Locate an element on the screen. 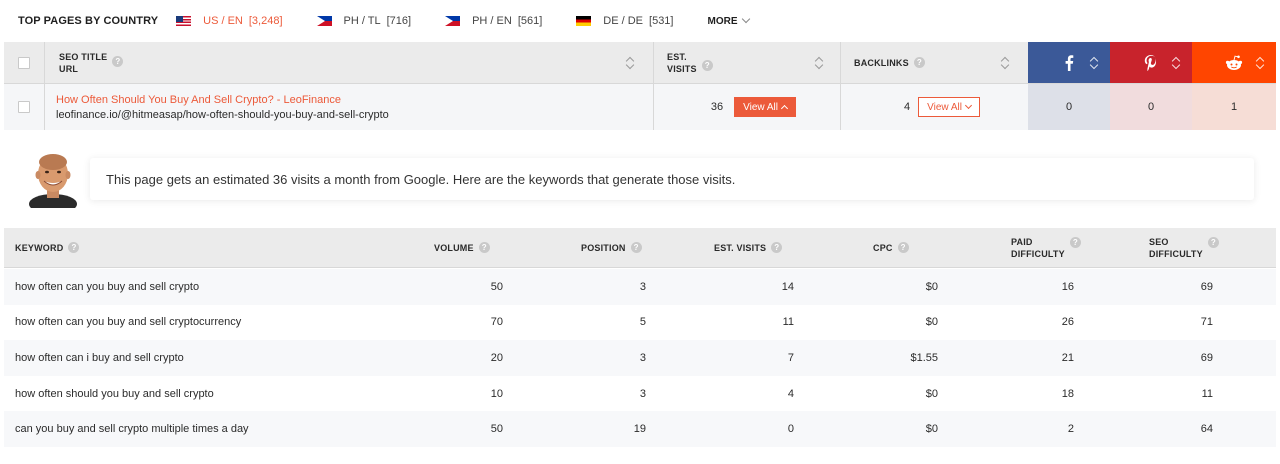 The width and height of the screenshot is (1280, 464). position-header: POSITION ? is located at coordinates (611, 247).